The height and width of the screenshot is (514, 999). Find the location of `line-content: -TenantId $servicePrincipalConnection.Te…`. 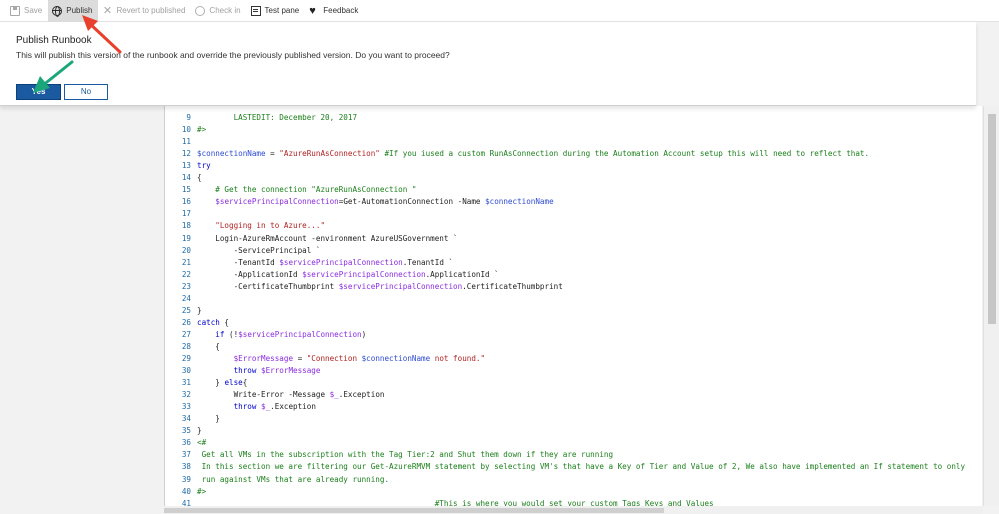

line-content: -TenantId $servicePrincipalConnection.Te… is located at coordinates (325, 263).